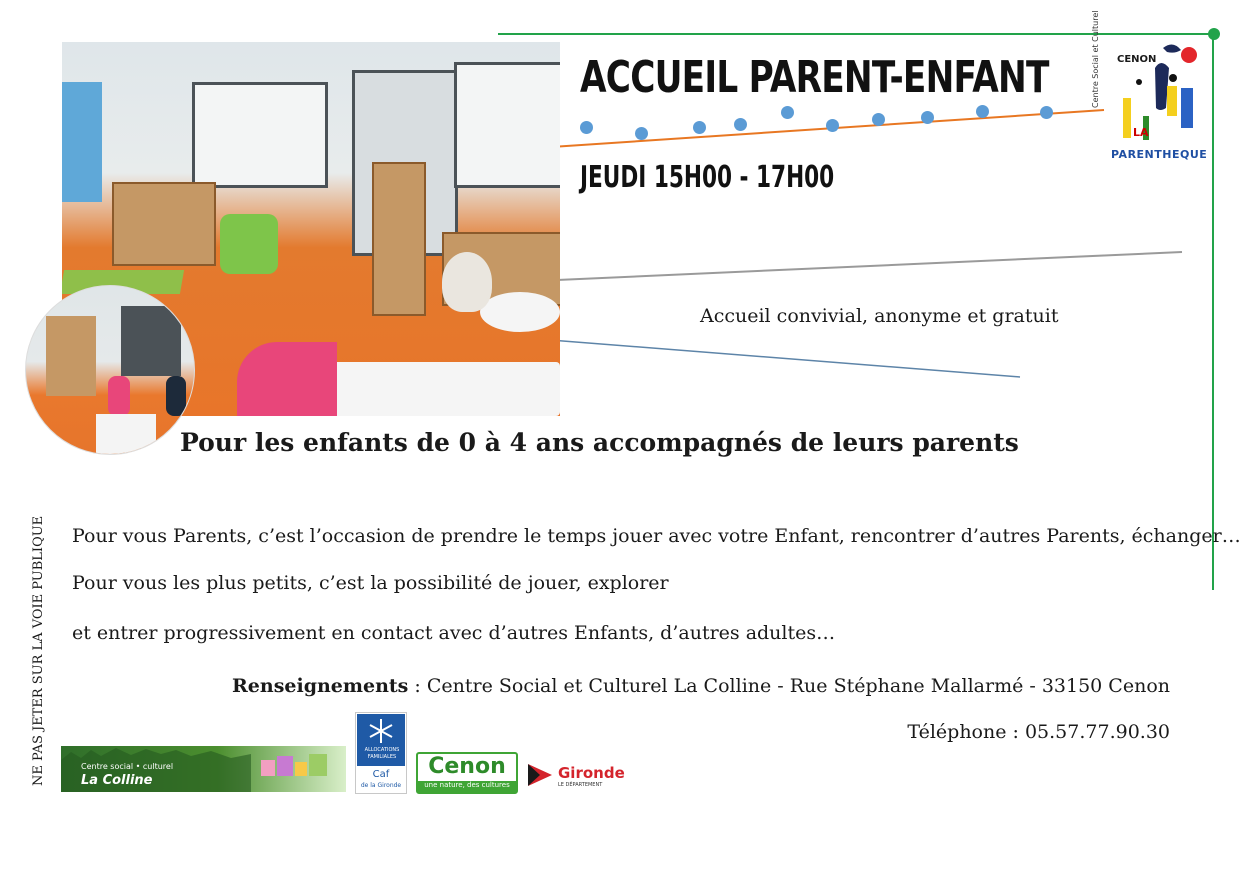  What do you see at coordinates (540, 775) in the screenshot?
I see `gironde-arrow-icon` at bounding box center [540, 775].